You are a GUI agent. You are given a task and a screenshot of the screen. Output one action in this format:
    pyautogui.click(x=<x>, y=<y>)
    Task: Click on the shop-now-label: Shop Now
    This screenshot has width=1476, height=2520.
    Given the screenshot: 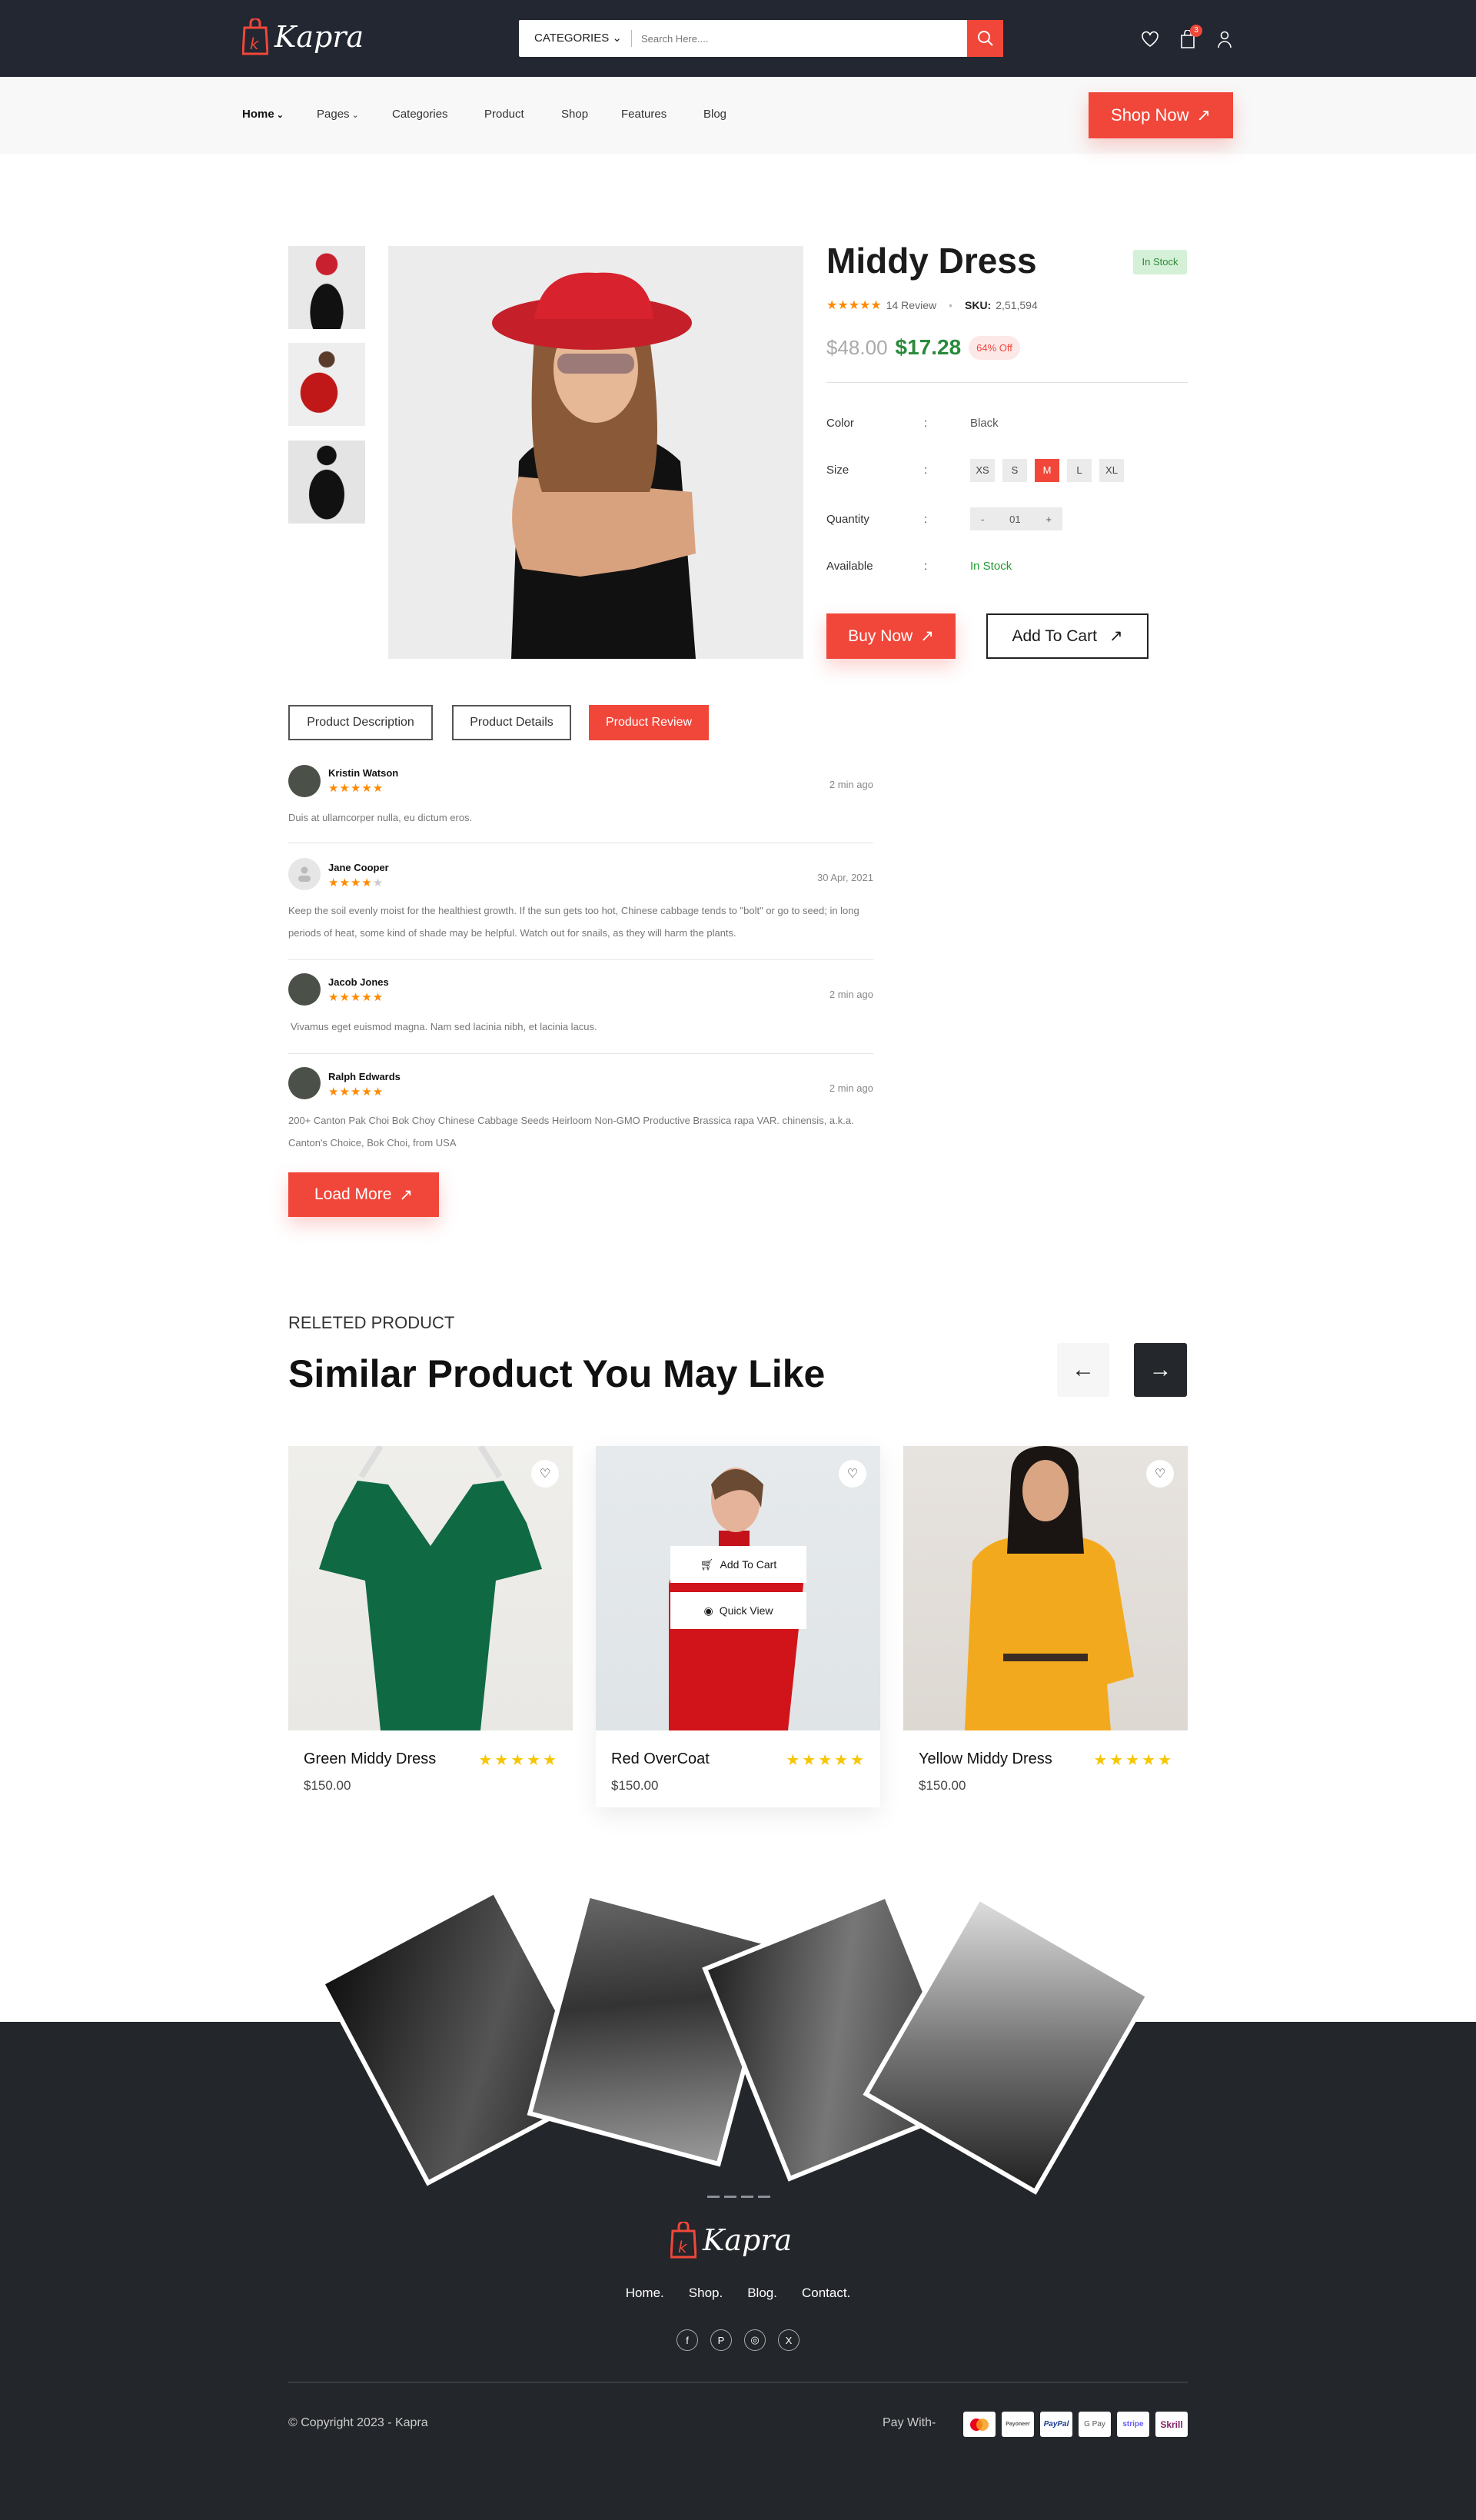 What is the action you would take?
    pyautogui.click(x=1150, y=115)
    